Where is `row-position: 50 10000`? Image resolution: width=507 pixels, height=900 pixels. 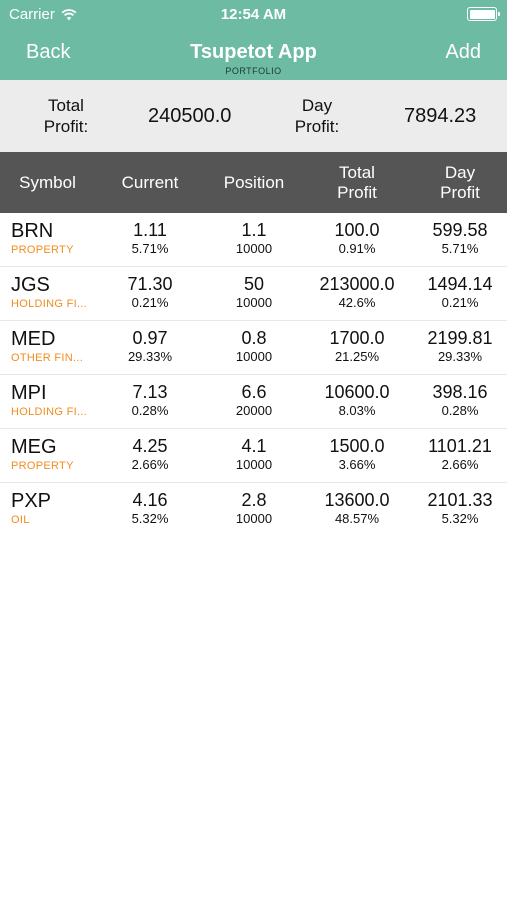
row-position: 50 10000 is located at coordinates (254, 292).